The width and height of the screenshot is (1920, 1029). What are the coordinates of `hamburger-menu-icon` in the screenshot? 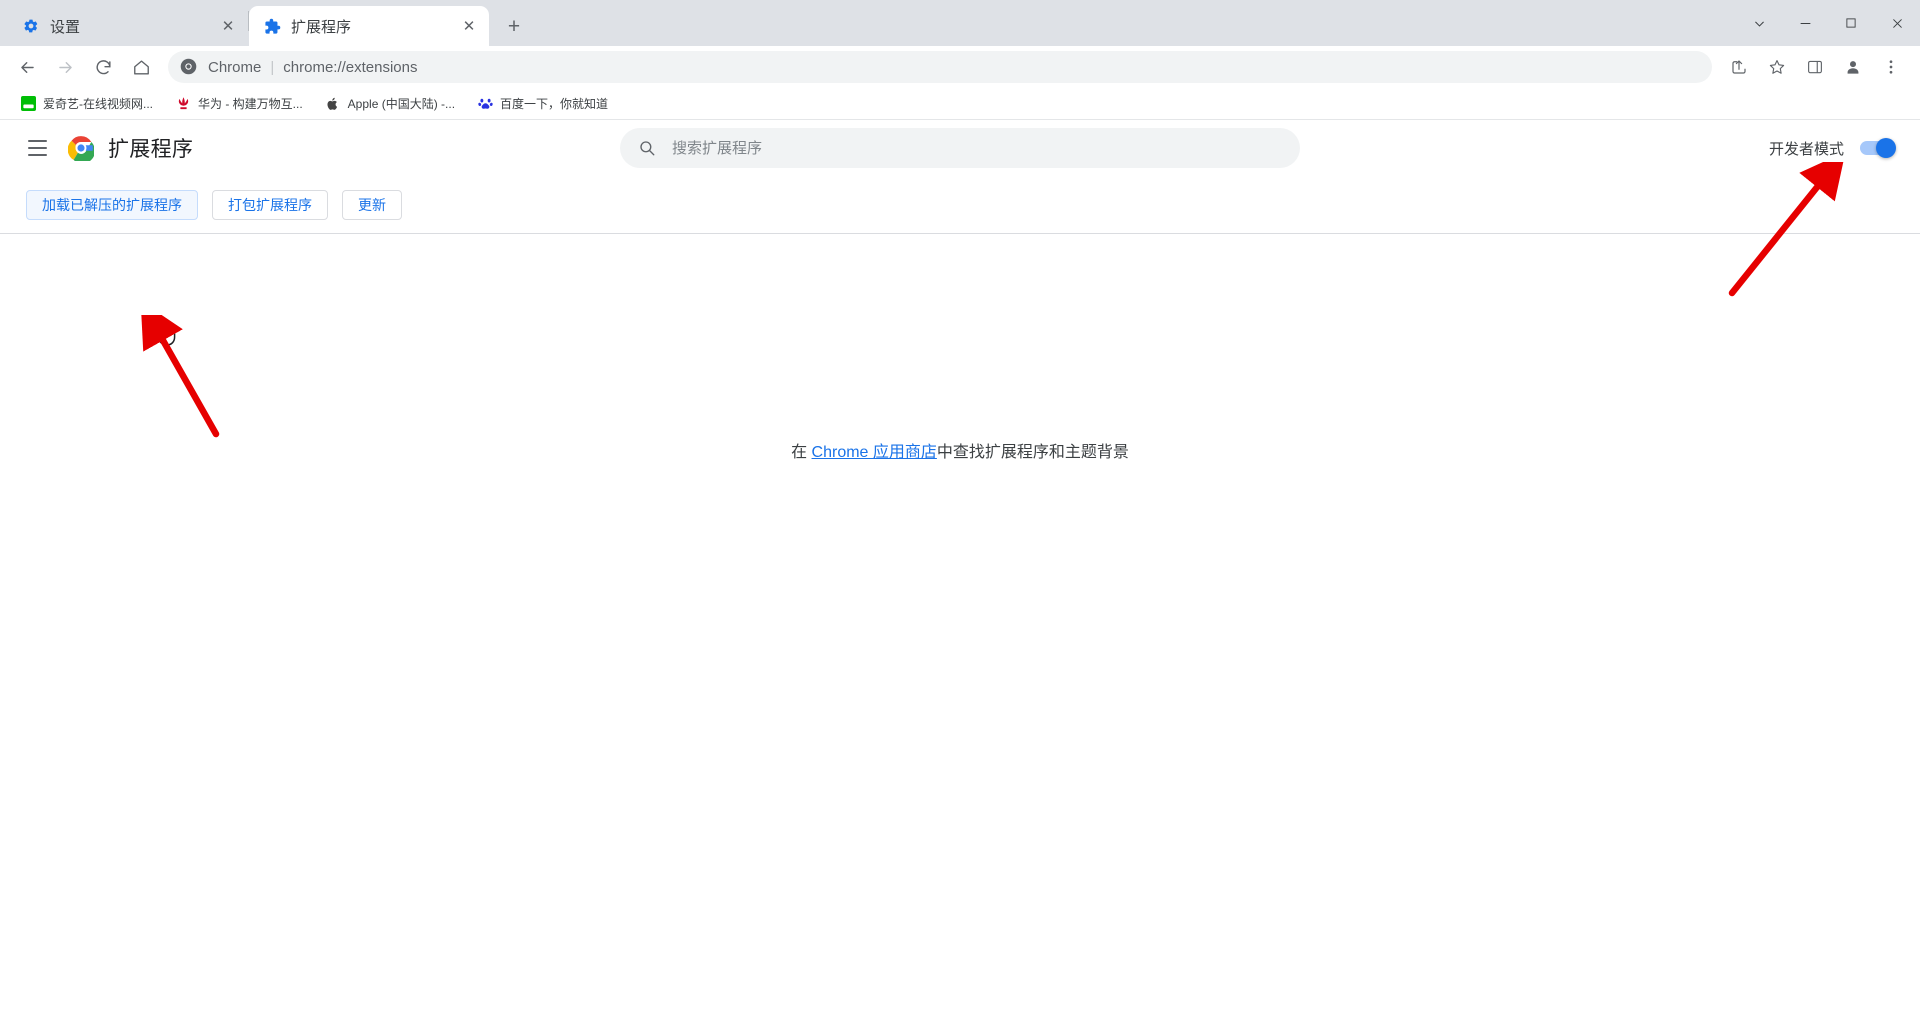 It's located at (40, 148).